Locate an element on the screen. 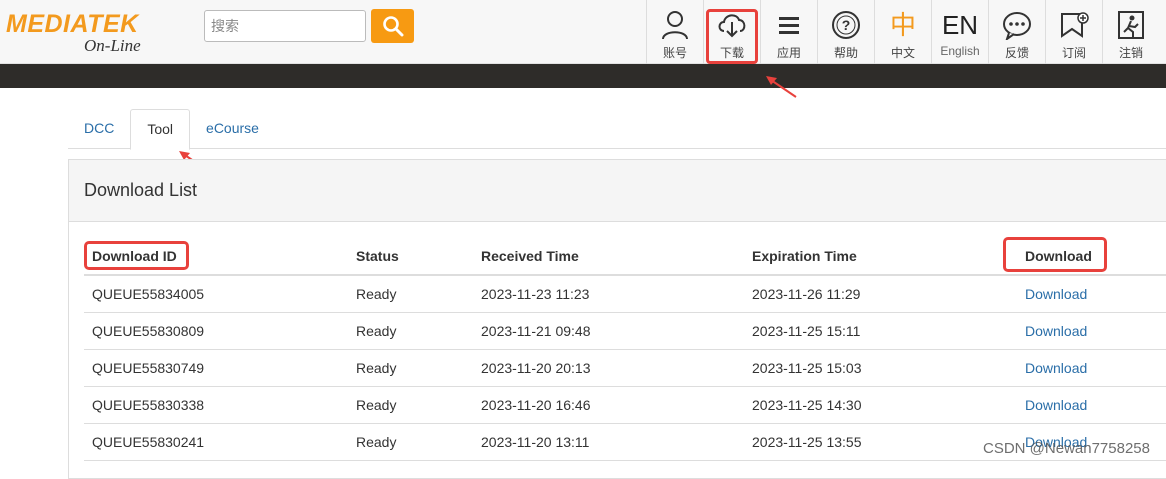 The height and width of the screenshot is (479, 1166). nav-subscribe: 订阅 is located at coordinates (1073, 32).